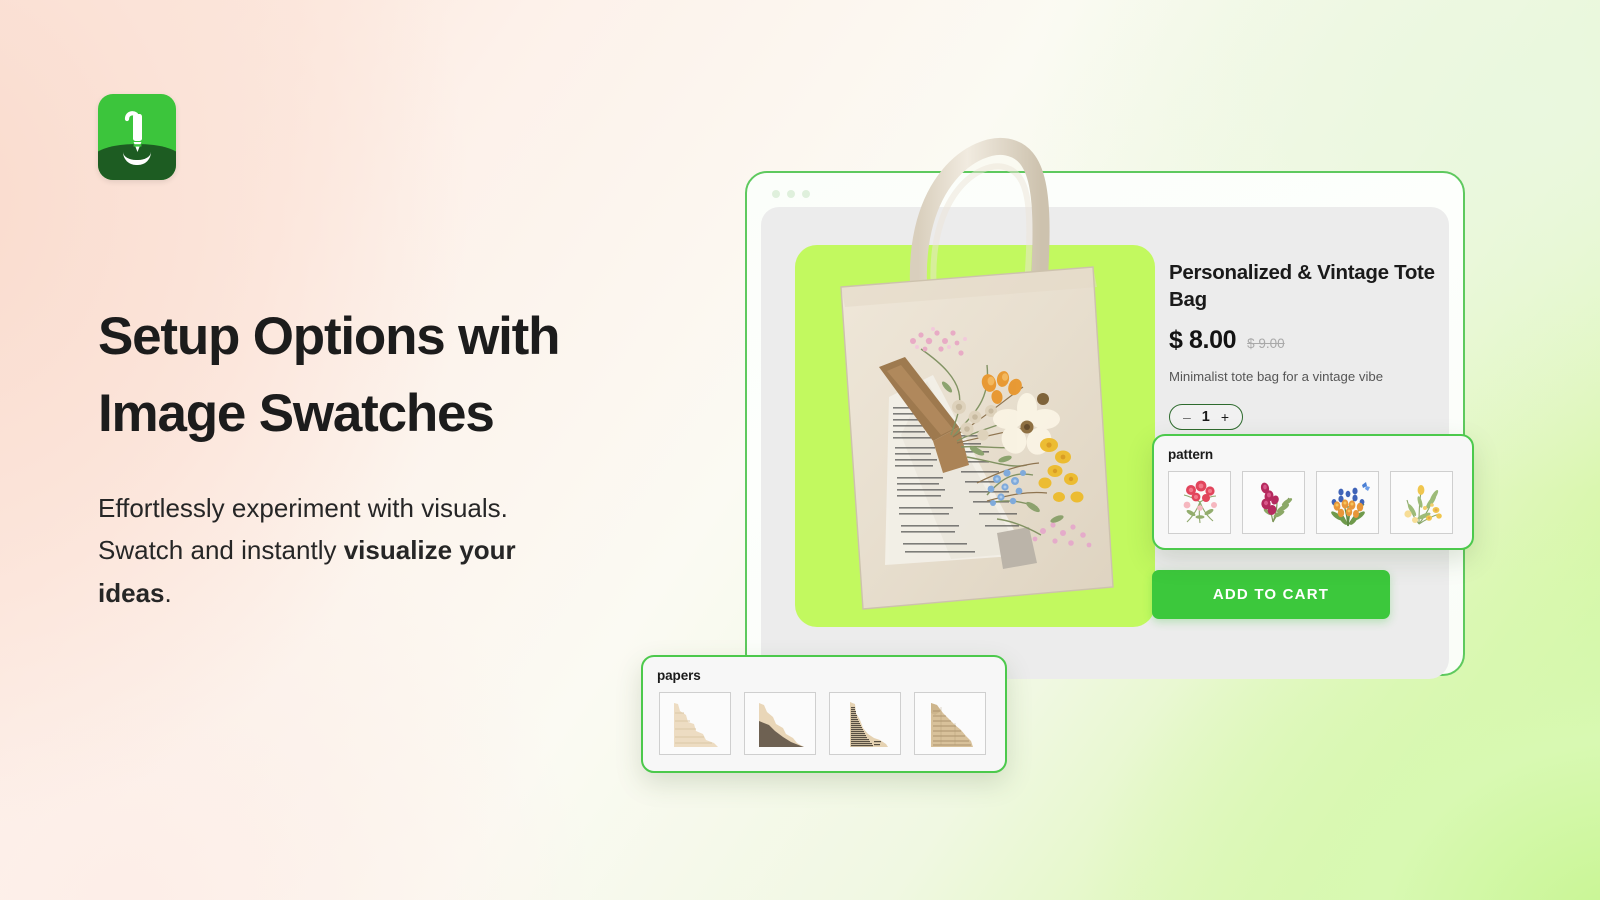 The height and width of the screenshot is (900, 1600). What do you see at coordinates (1266, 344) in the screenshot?
I see `product-old-price: $ 9.00` at bounding box center [1266, 344].